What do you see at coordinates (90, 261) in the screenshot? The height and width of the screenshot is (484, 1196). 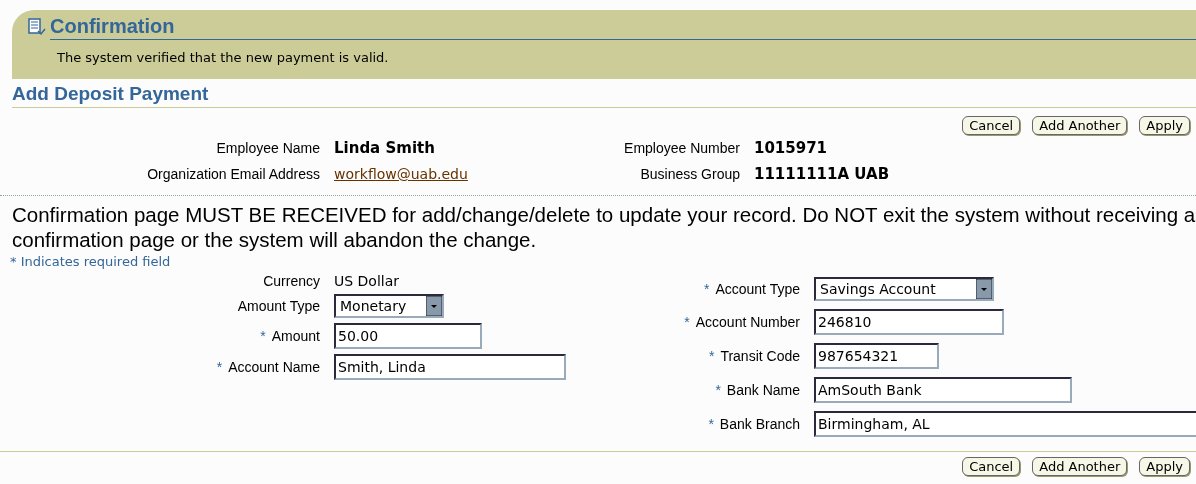 I see `required-legend: * Indicates required field` at bounding box center [90, 261].